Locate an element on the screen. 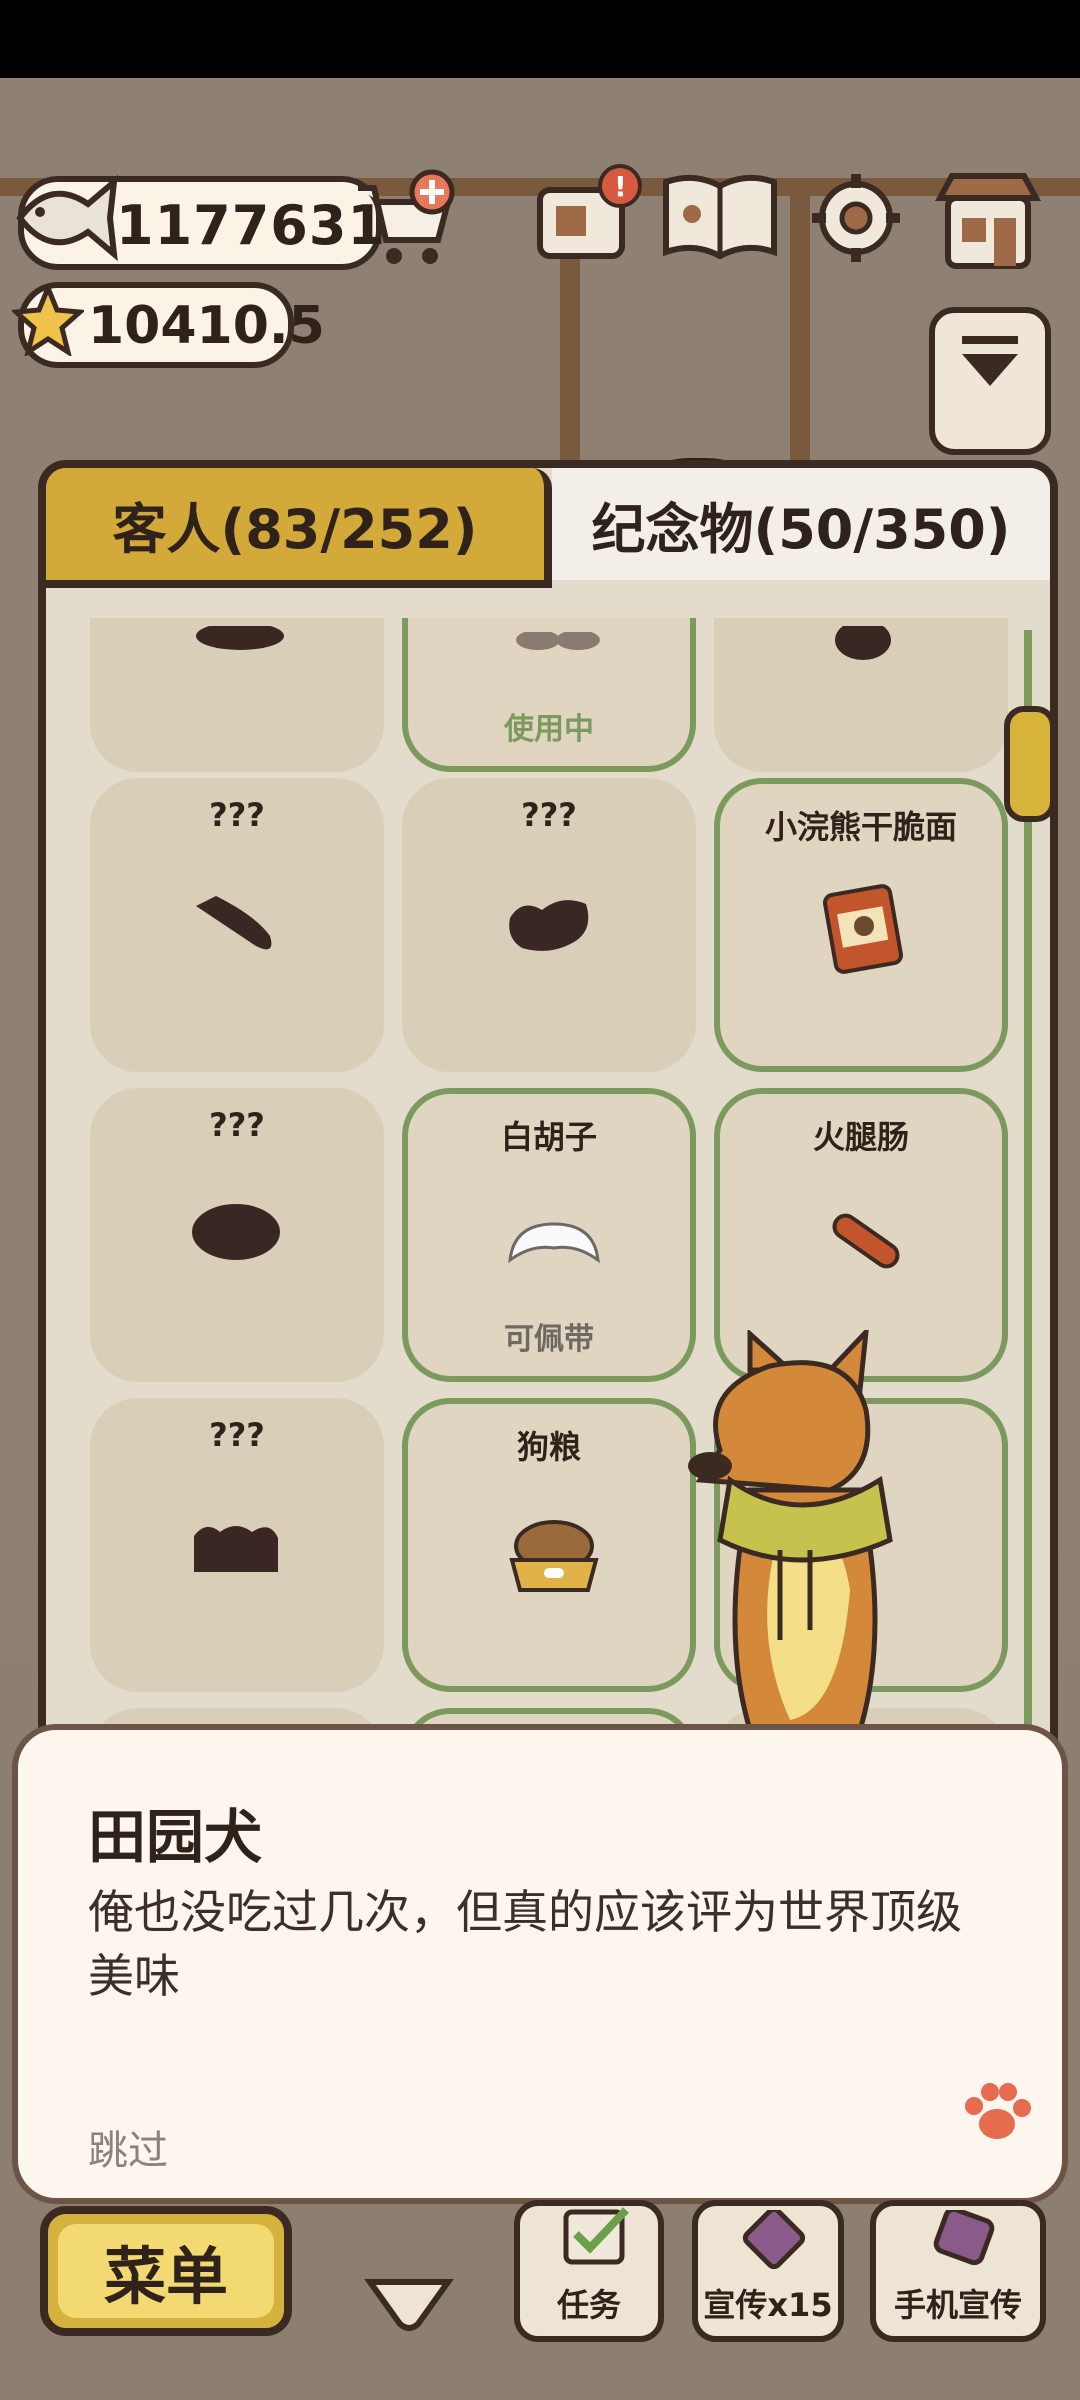 Image resolution: width=1080 pixels, height=2400 pixels. instant-noodle-icon is located at coordinates (863, 929).